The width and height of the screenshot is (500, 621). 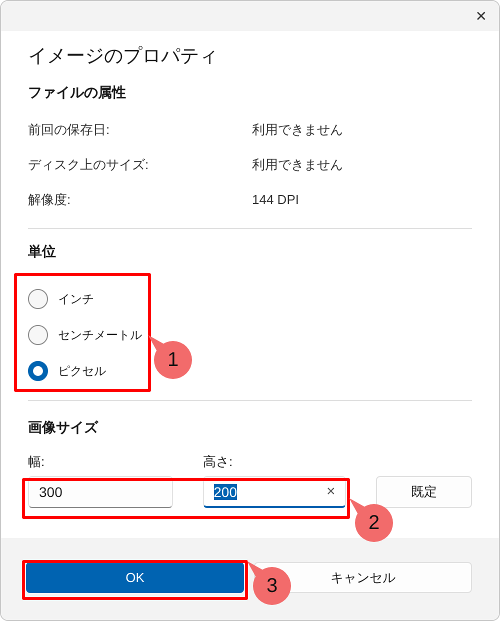 What do you see at coordinates (275, 199) in the screenshot?
I see `property-value: 144 DPI` at bounding box center [275, 199].